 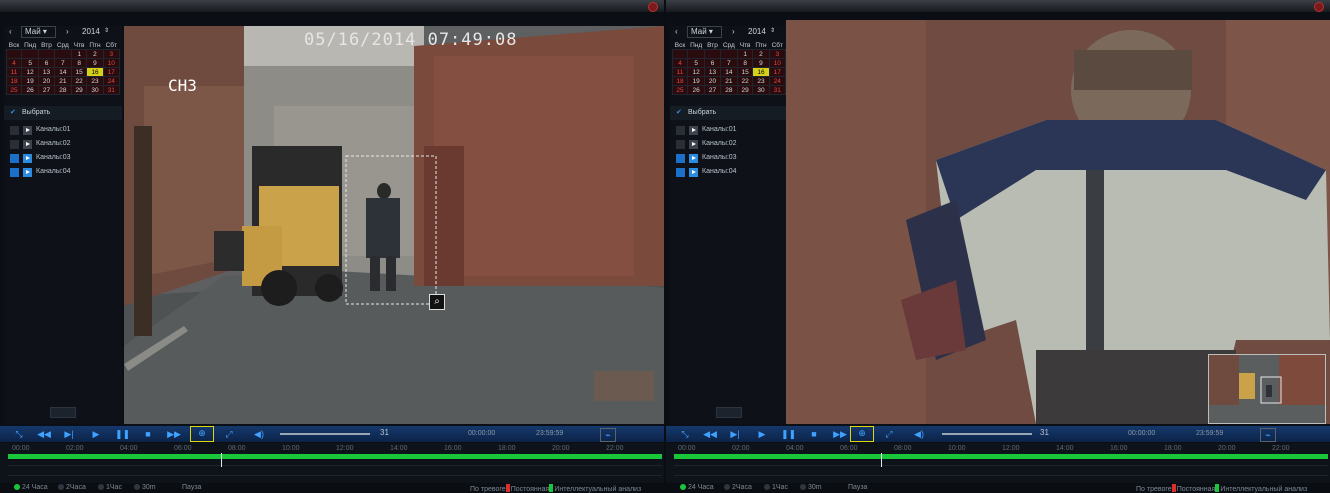 I want to click on calendar-day: 1, so click(x=79, y=54).